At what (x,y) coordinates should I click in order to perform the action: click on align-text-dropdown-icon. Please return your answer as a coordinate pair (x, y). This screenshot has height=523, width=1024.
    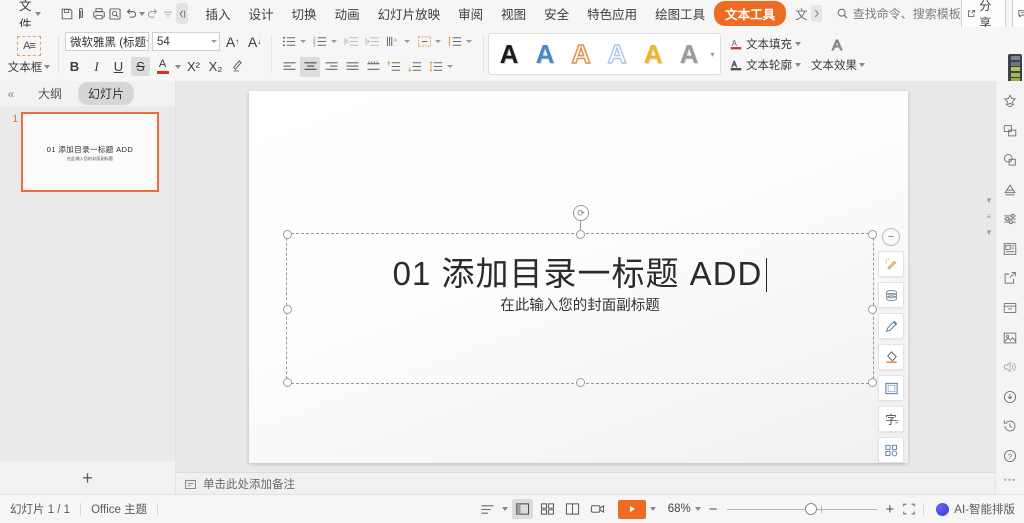
    Looking at the image, I should click on (438, 41).